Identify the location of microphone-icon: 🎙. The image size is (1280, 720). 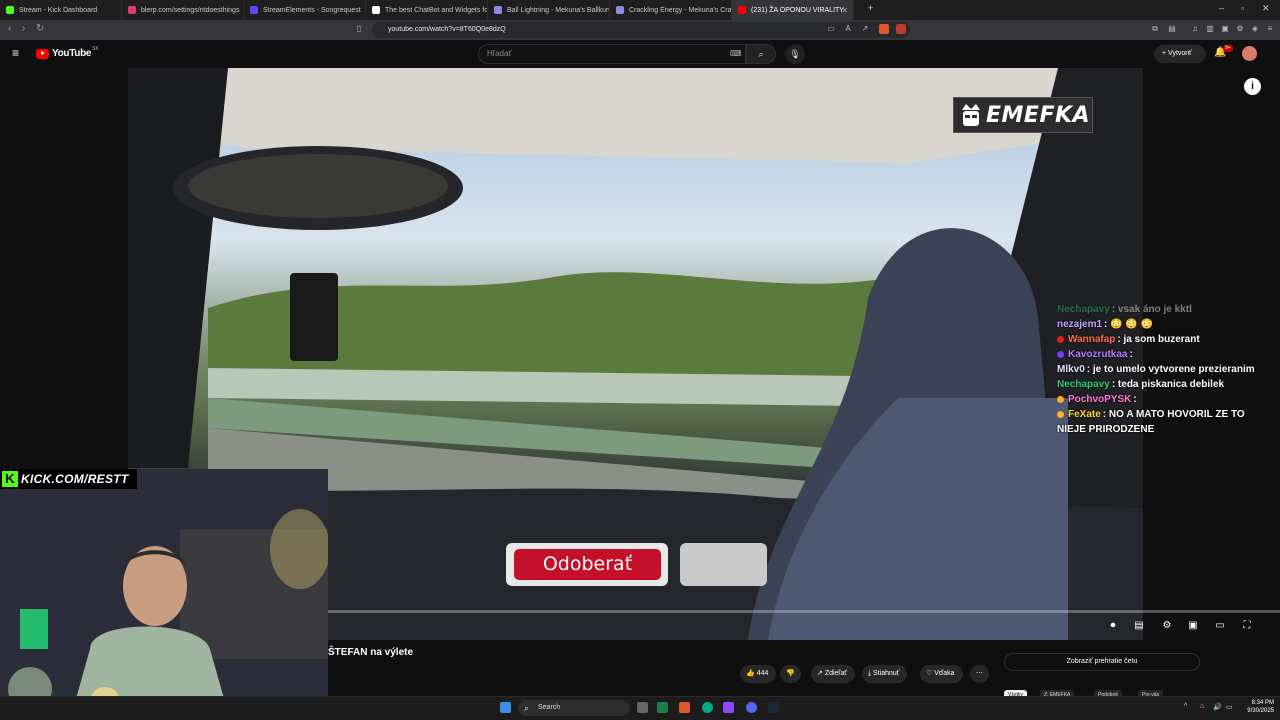
(795, 54).